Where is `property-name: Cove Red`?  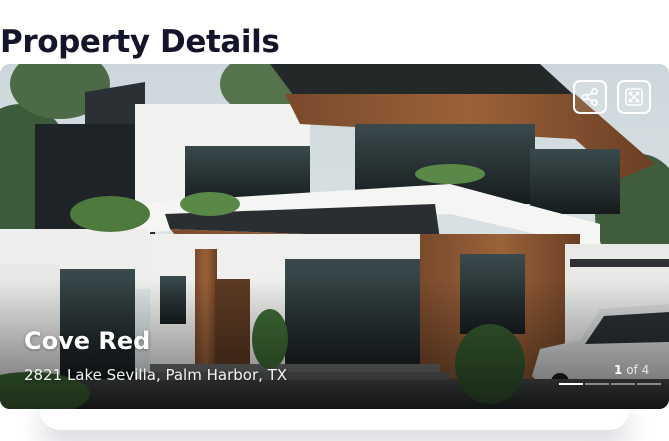
property-name: Cove Red is located at coordinates (87, 341).